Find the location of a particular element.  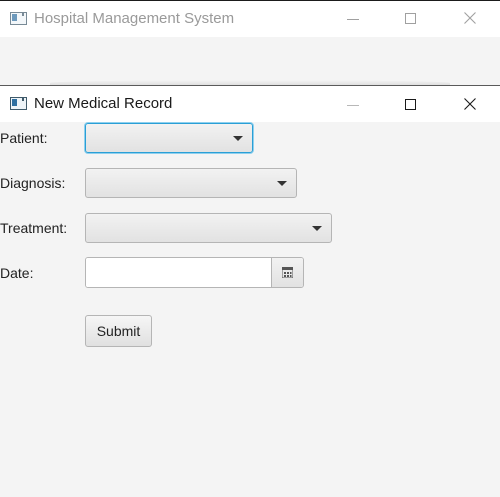

treatment-label: Treatment: is located at coordinates (34, 228).